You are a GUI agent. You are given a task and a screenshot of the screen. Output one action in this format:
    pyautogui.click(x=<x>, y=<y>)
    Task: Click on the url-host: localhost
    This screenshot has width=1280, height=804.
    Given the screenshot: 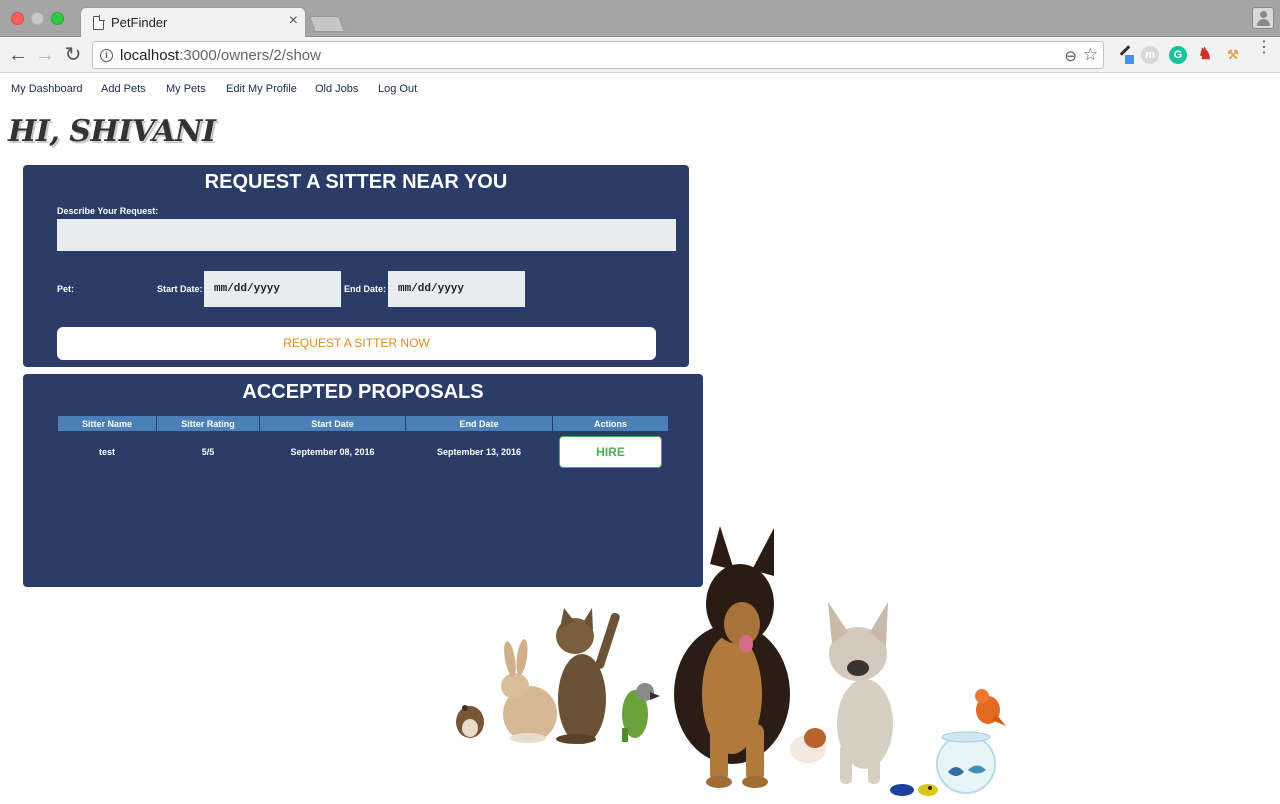 What is the action you would take?
    pyautogui.click(x=150, y=55)
    